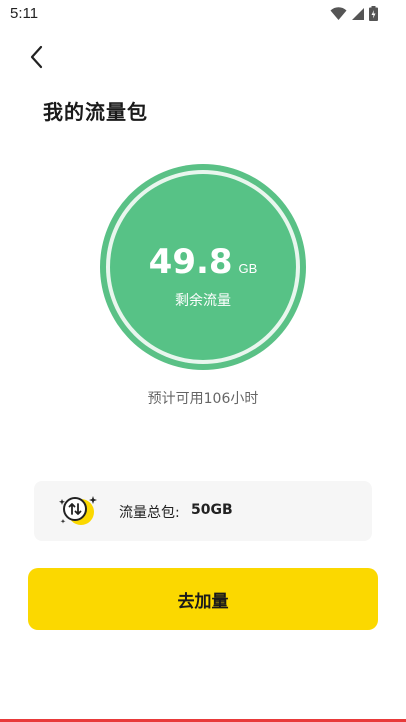  I want to click on ring-inner: 49.8 GB 剩余流量, so click(203, 267).